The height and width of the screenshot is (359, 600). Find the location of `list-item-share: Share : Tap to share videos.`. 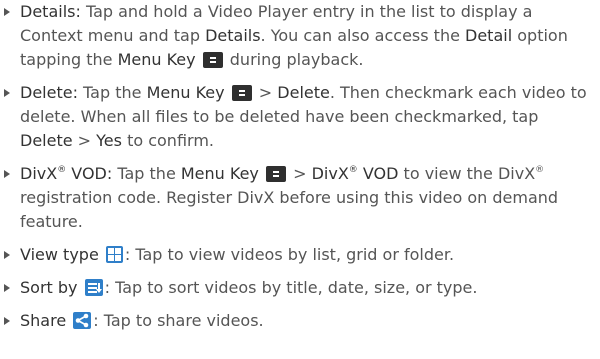

list-item-share: Share : Tap to share videos. is located at coordinates (300, 321).